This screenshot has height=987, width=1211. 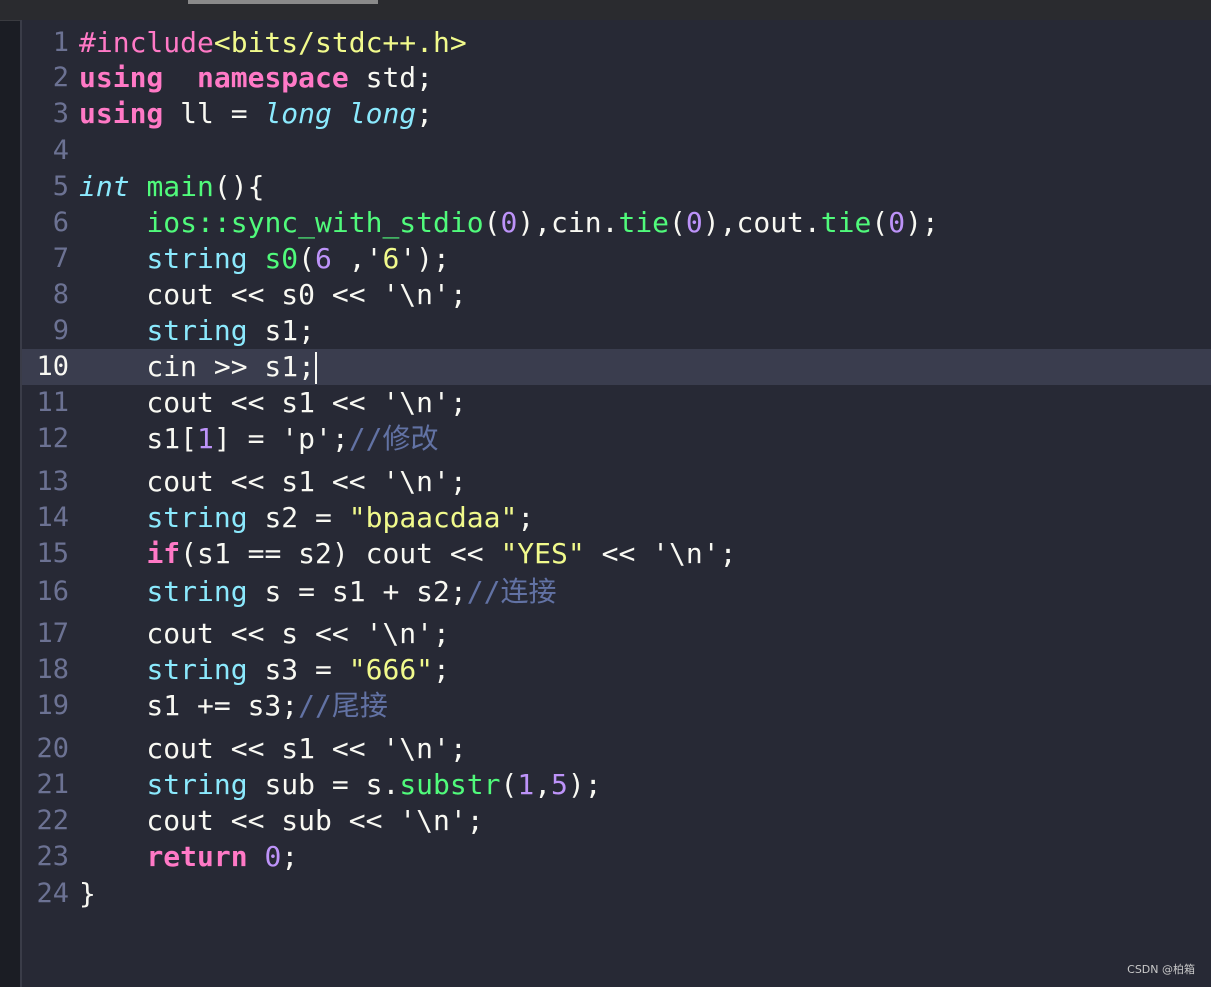 I want to click on code-text: cout << s0 << '\n';, so click(x=272, y=295).